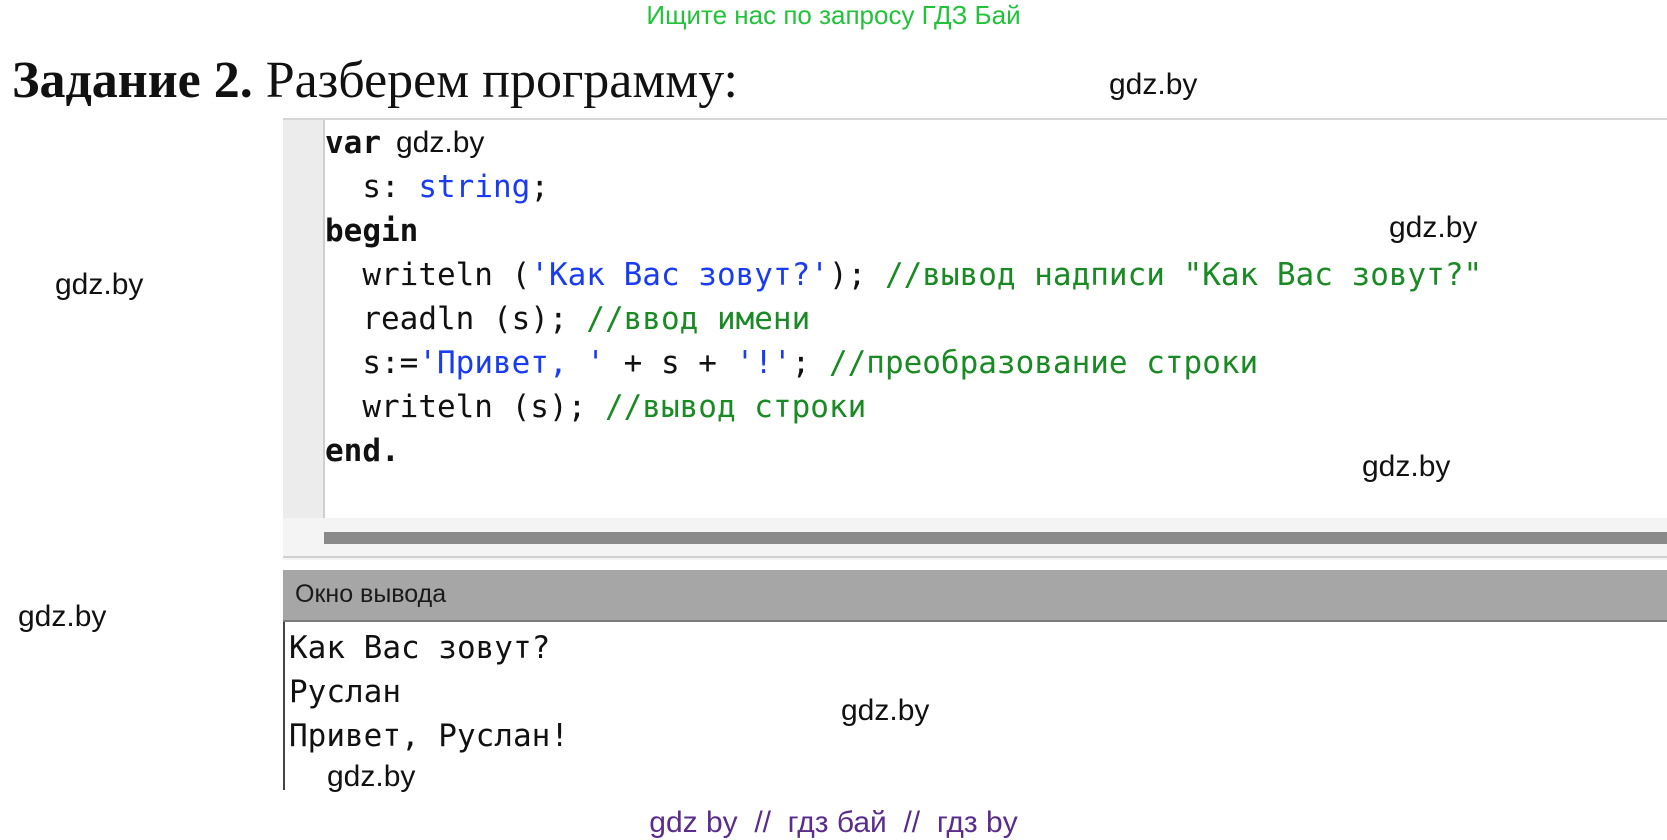  What do you see at coordinates (995, 538) in the screenshot?
I see `horizontal-scrollbar` at bounding box center [995, 538].